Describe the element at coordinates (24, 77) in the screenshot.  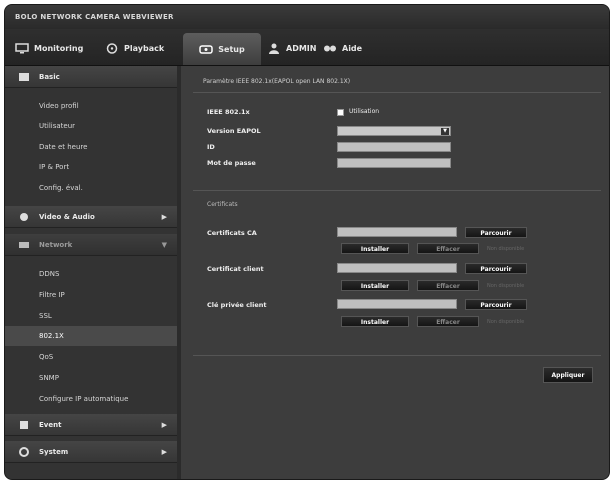
I see `basic-icon` at that location.